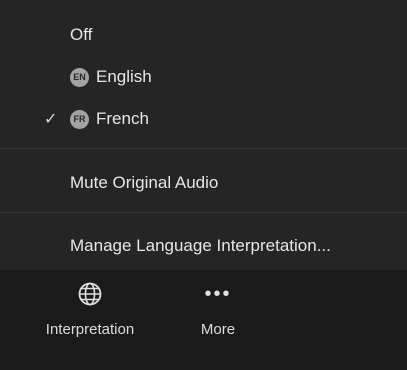 This screenshot has height=370, width=407. What do you see at coordinates (218, 329) in the screenshot?
I see `more-button-label: More` at bounding box center [218, 329].